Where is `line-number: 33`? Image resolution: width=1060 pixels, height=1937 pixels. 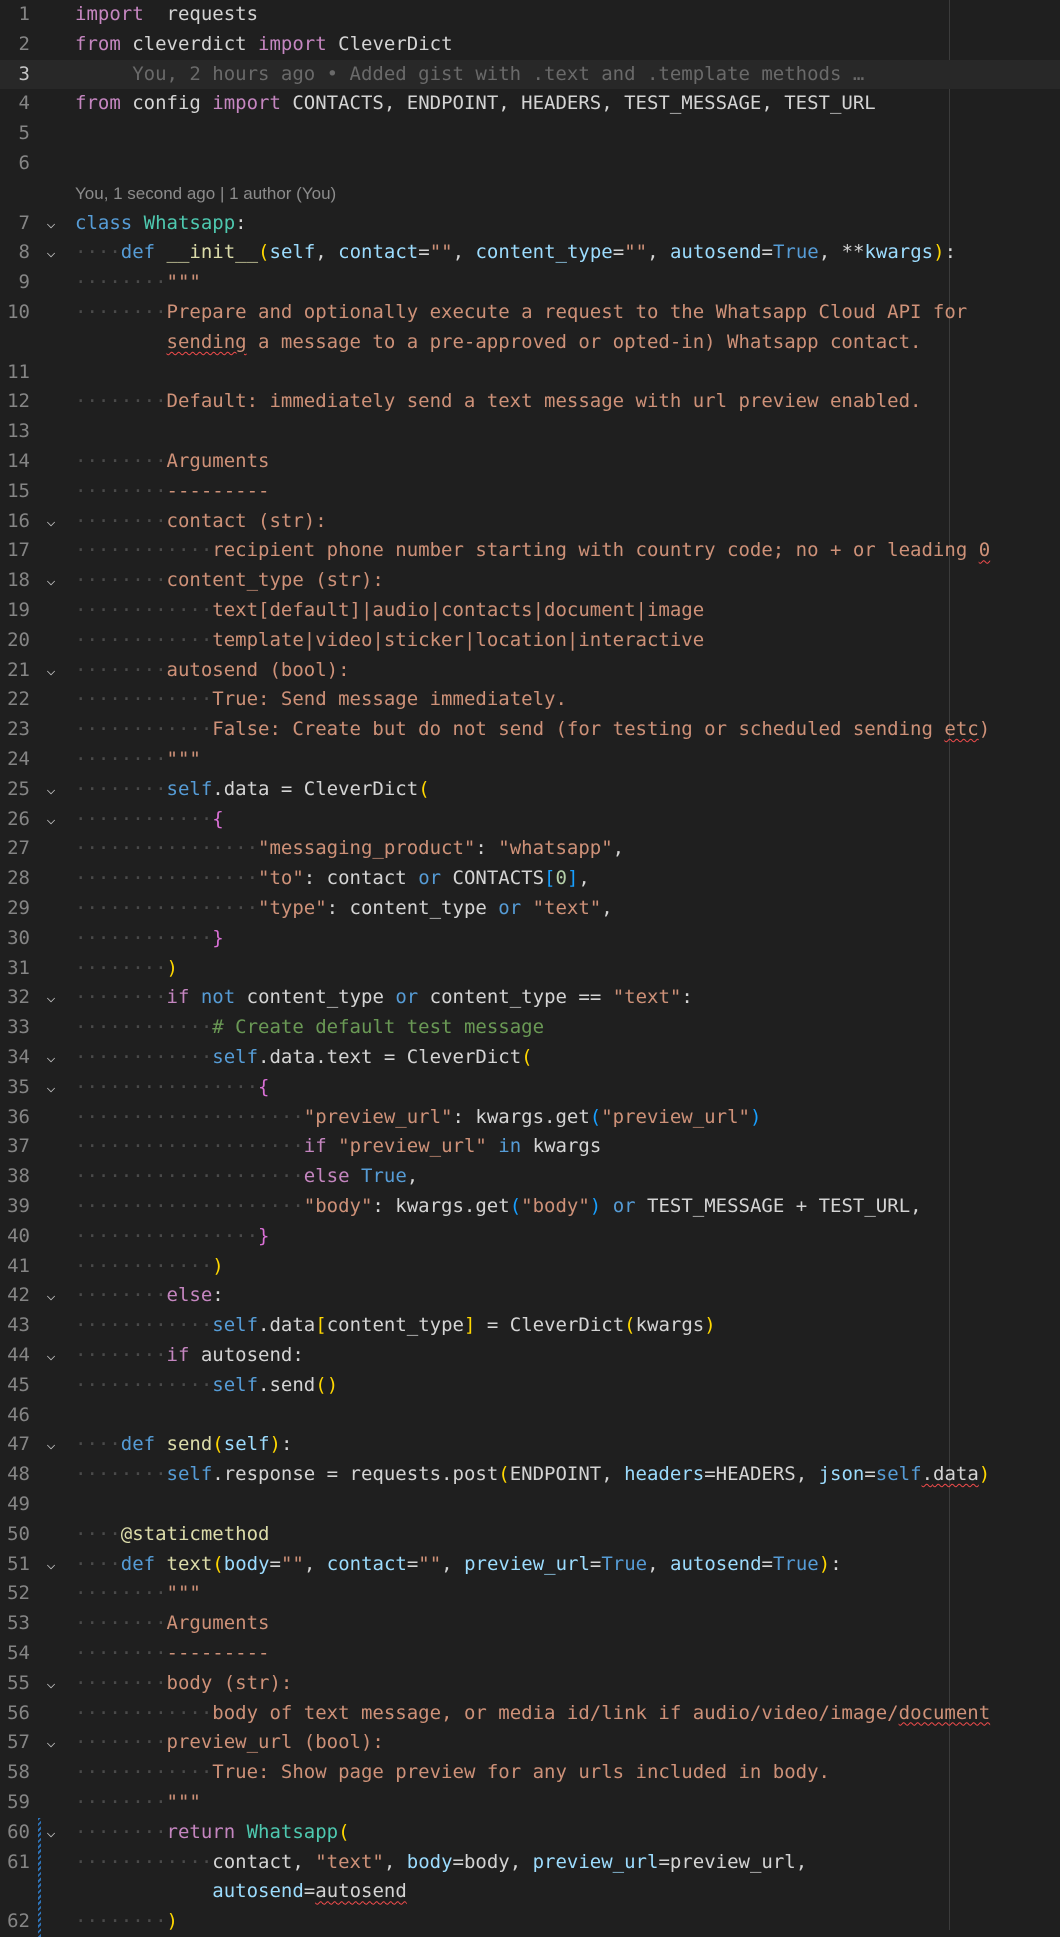
line-number: 33 is located at coordinates (15, 1027).